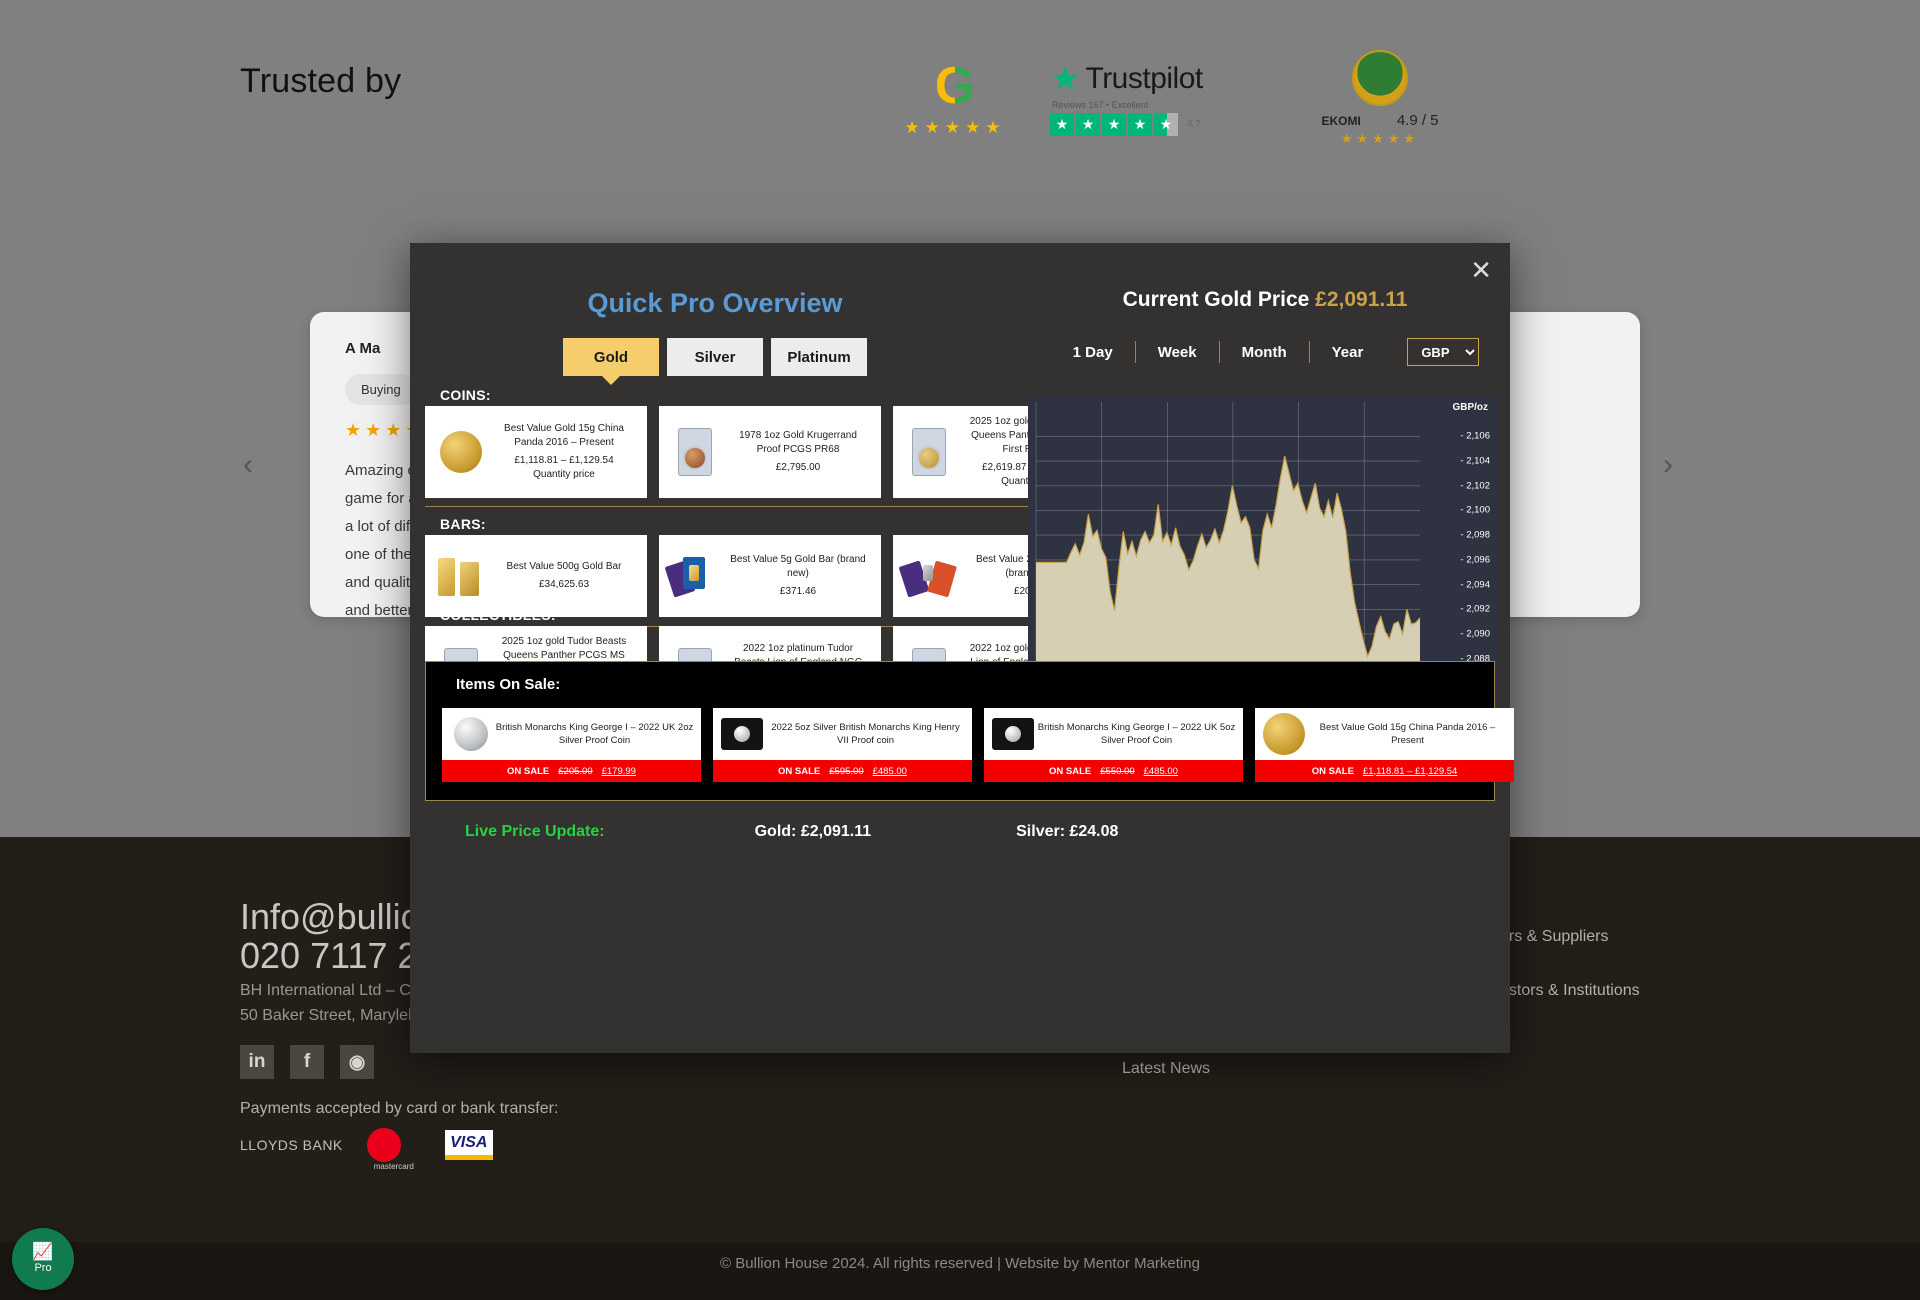  I want to click on sale-new-price: £1,118.81 – £1,129.54, so click(1410, 771).